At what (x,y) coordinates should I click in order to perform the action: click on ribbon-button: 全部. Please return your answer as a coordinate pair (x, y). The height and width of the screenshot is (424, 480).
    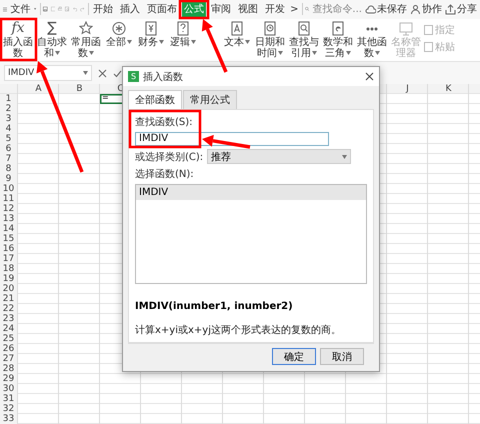
    Looking at the image, I should click on (119, 34).